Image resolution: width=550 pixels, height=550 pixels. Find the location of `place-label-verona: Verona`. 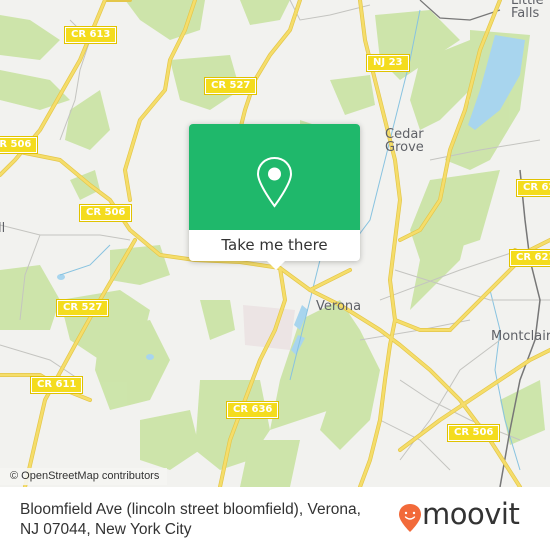

place-label-verona: Verona is located at coordinates (339, 306).